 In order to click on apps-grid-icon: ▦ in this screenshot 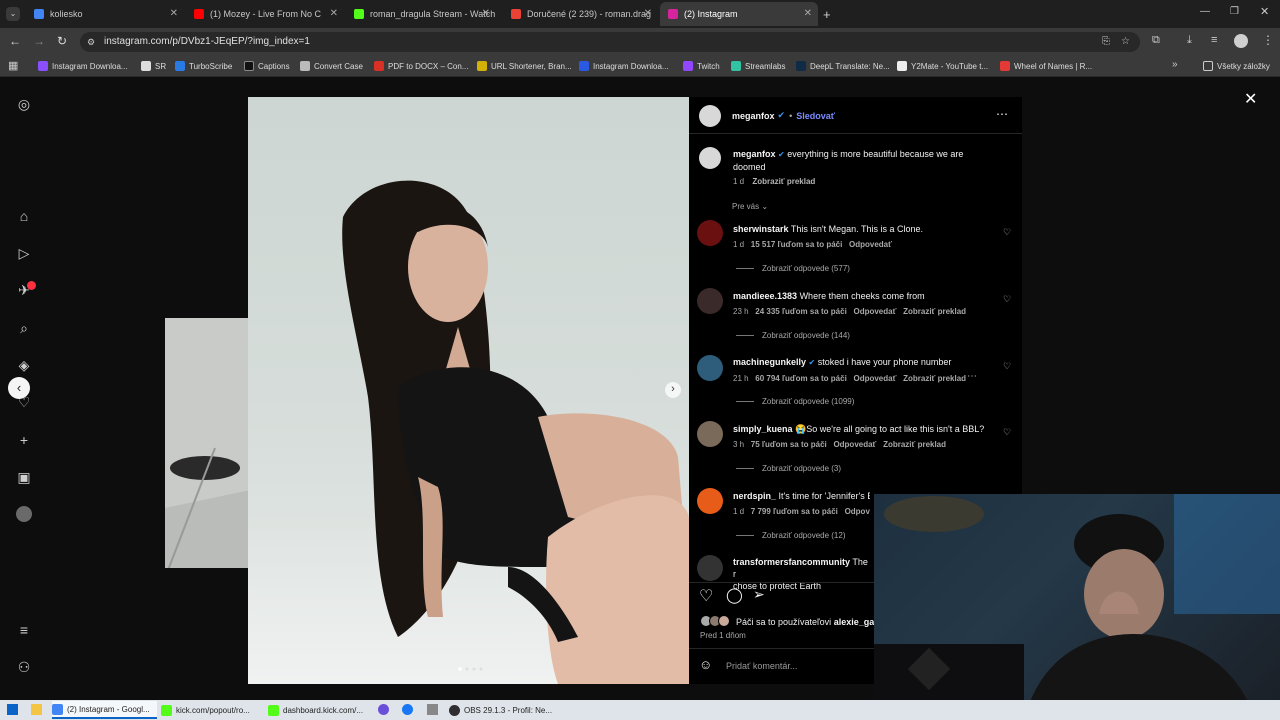, I will do `click(13, 65)`.